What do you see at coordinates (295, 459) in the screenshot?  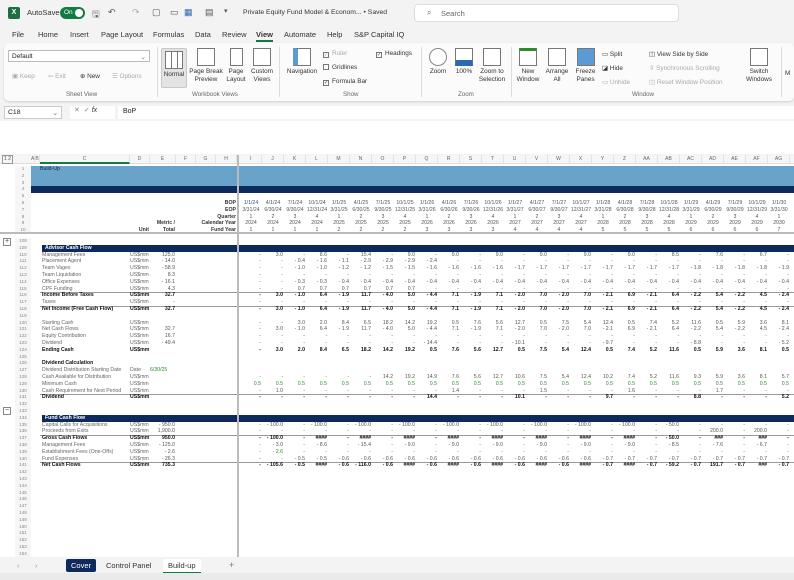 I see `value-cell: - 0.5` at bounding box center [295, 459].